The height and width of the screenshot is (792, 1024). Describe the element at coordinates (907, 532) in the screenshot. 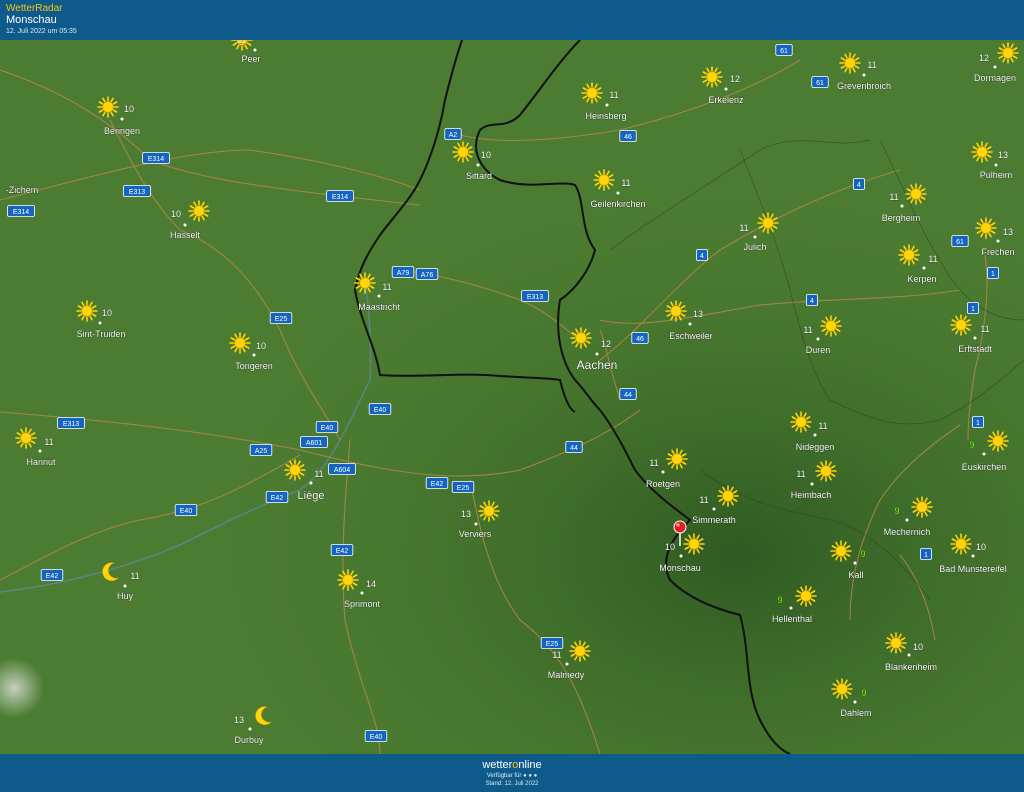

I see `station-name: Mechernich` at that location.